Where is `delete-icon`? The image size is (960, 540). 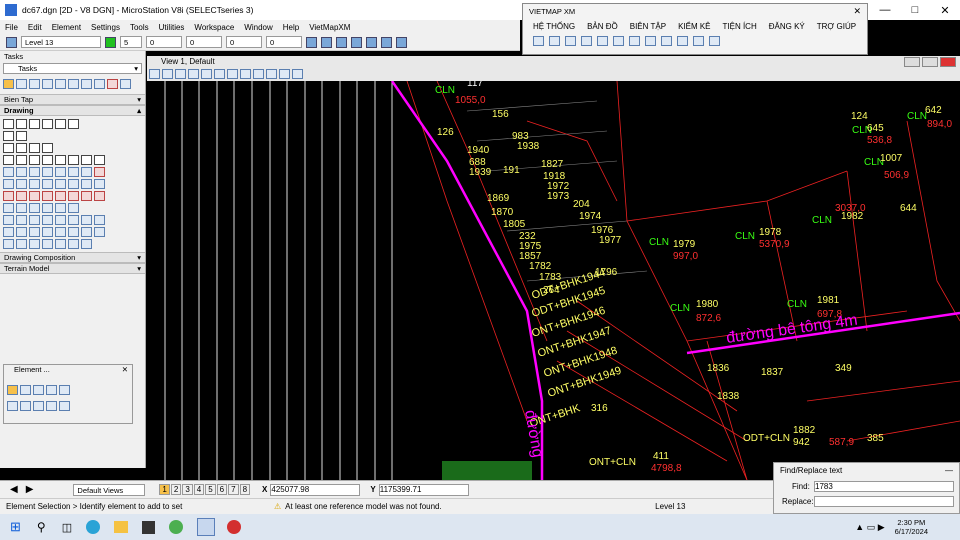
delete-icon is located at coordinates (112, 84).